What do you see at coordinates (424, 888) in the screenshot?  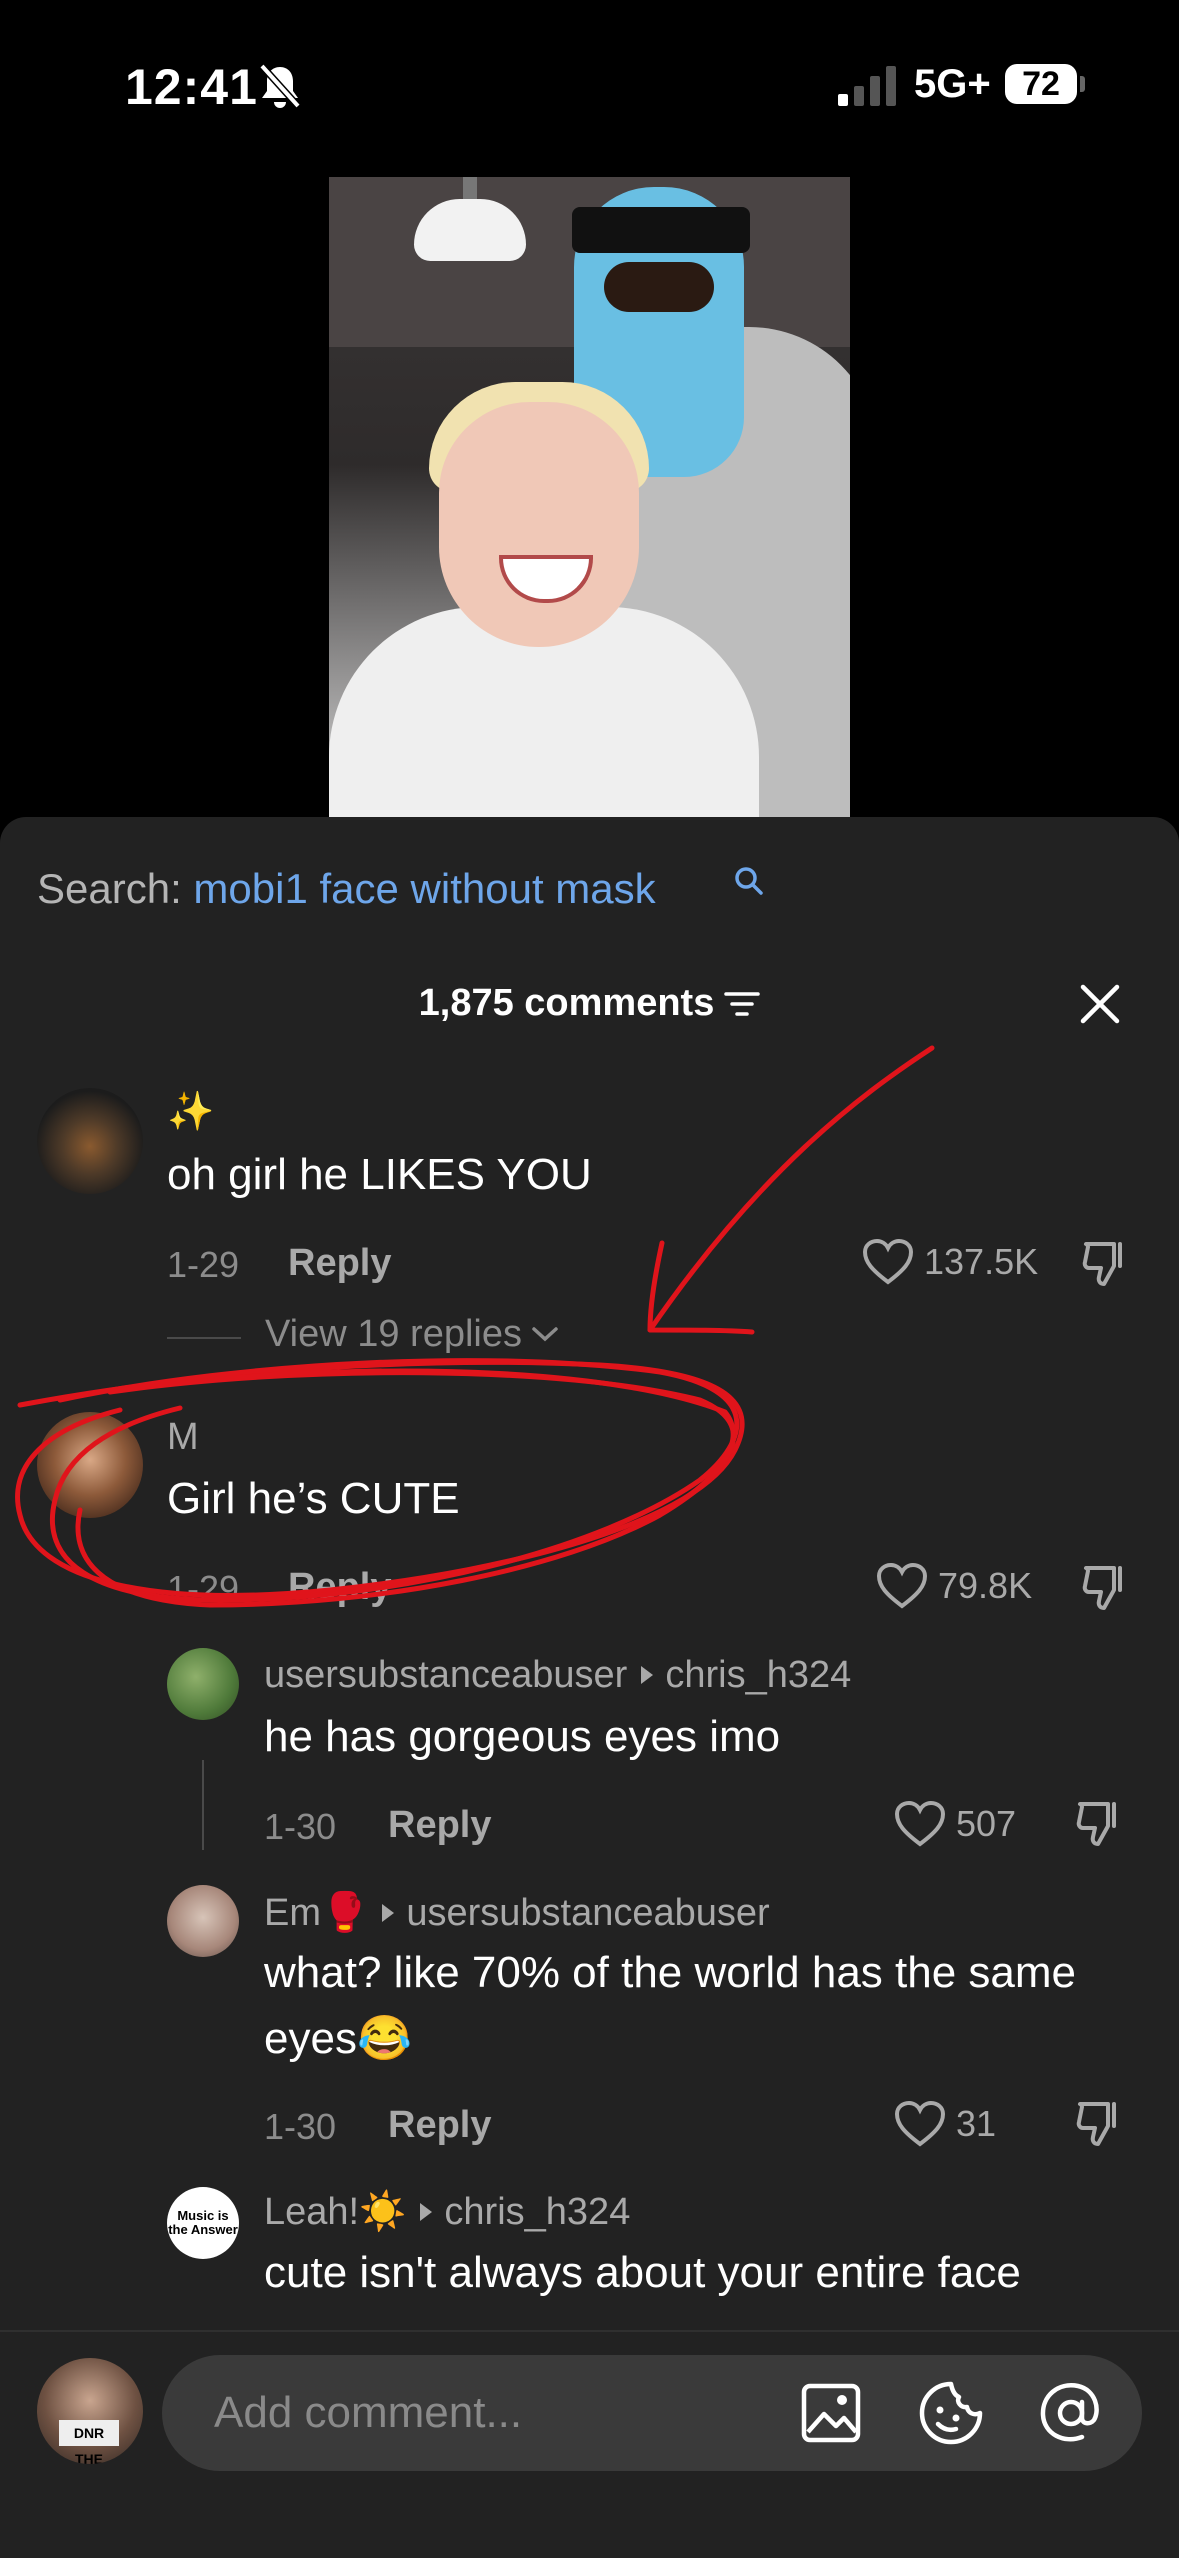 I see `search-query: mobi1 face without mask` at bounding box center [424, 888].